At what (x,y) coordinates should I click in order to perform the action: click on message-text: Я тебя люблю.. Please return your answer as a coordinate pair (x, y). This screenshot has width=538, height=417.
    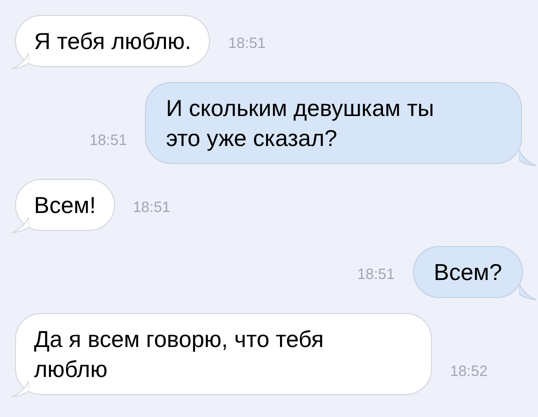
    Looking at the image, I should click on (113, 41).